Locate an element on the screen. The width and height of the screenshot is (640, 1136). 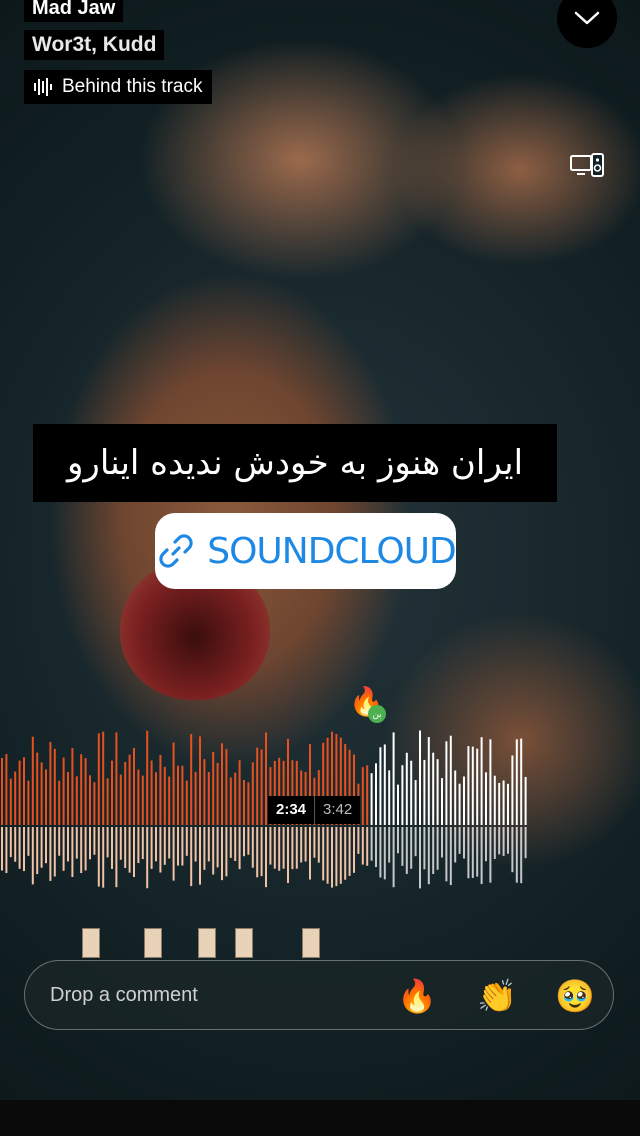
chevron-down-icon is located at coordinates (587, 18).